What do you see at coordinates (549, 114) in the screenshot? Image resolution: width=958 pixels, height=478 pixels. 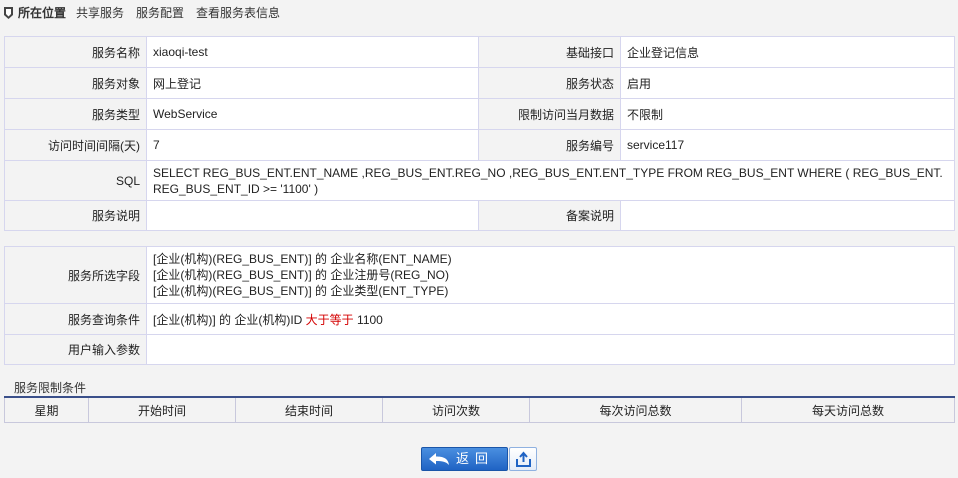 I see `limit-month-label: 限制访问当月数据` at bounding box center [549, 114].